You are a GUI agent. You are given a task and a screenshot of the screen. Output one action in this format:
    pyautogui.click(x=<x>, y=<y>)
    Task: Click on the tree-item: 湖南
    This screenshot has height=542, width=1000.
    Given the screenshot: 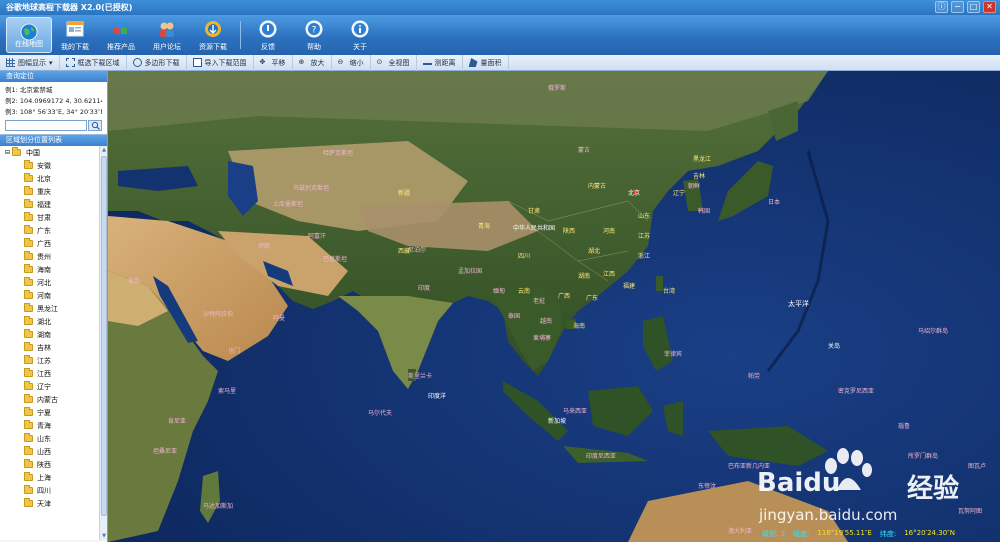 What is the action you would take?
    pyautogui.click(x=53, y=334)
    